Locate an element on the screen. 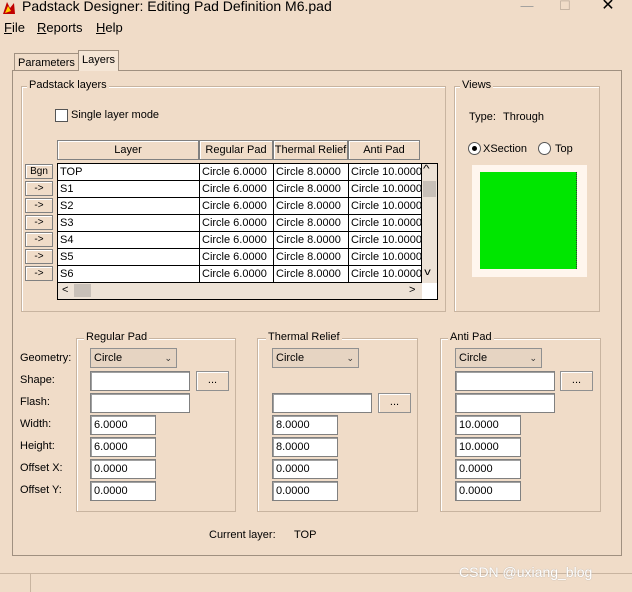 This screenshot has height=592, width=632. horizontal-scroll-thumb is located at coordinates (82, 290).